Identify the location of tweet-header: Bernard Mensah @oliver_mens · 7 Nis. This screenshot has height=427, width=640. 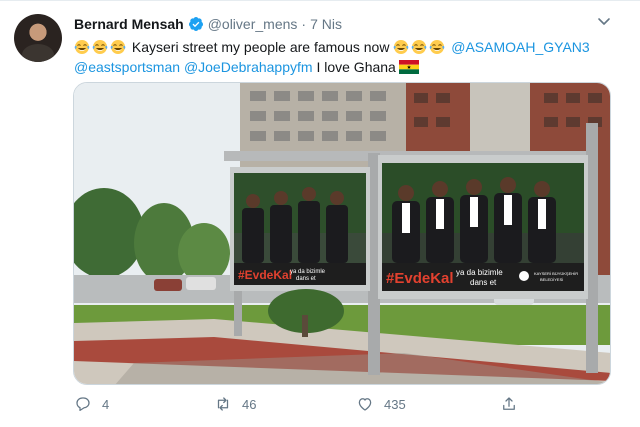
(208, 24).